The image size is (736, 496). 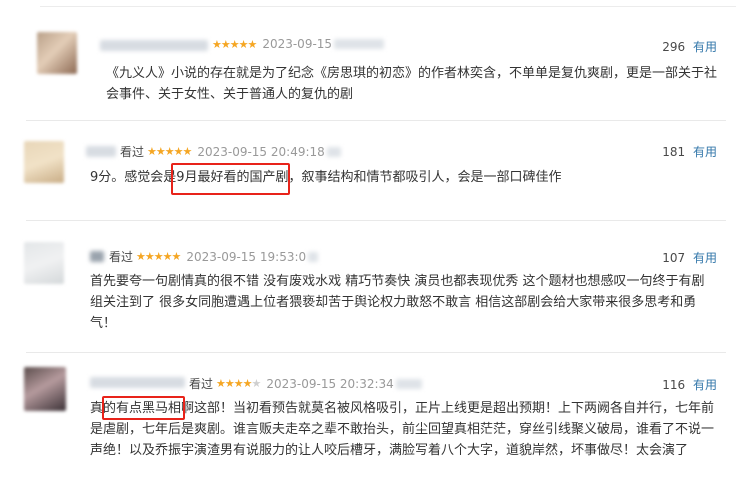 What do you see at coordinates (689, 384) in the screenshot?
I see `vote-area: 116 有用` at bounding box center [689, 384].